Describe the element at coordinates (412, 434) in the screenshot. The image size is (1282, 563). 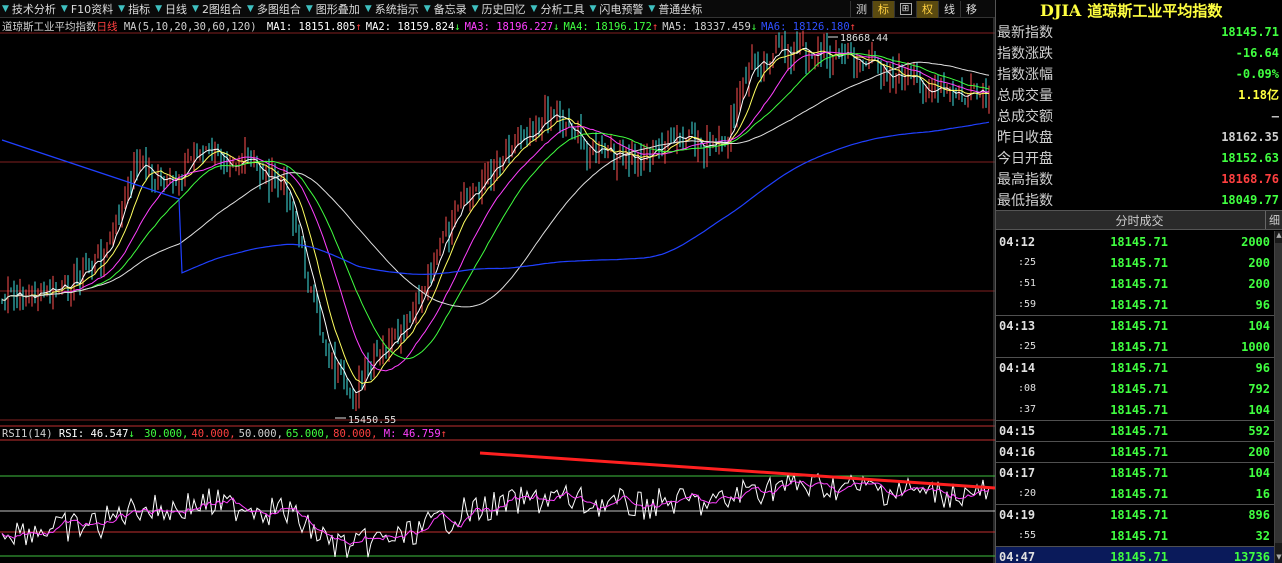
I see `rsi-m: M: 46.759` at that location.